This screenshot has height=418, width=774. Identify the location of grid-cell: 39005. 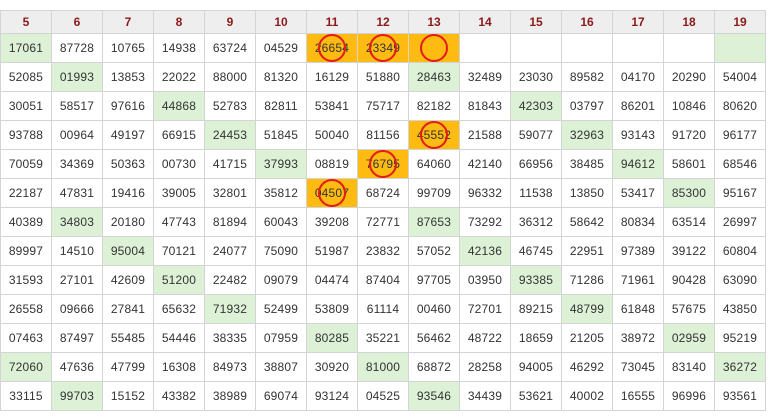
(179, 193).